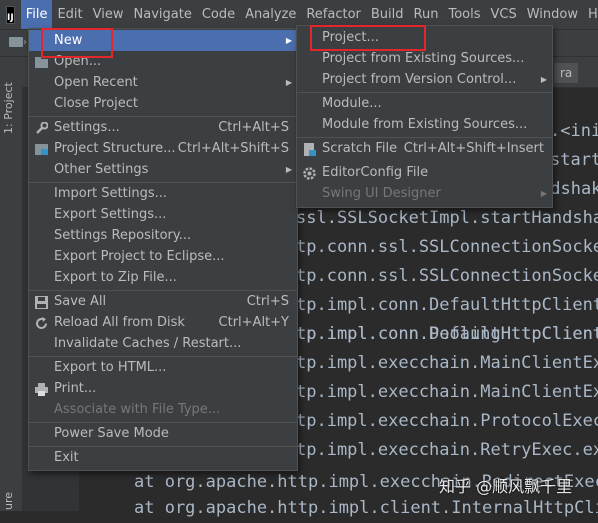  Describe the element at coordinates (10, 14) in the screenshot. I see `intellij-logo-icon: IJ` at that location.